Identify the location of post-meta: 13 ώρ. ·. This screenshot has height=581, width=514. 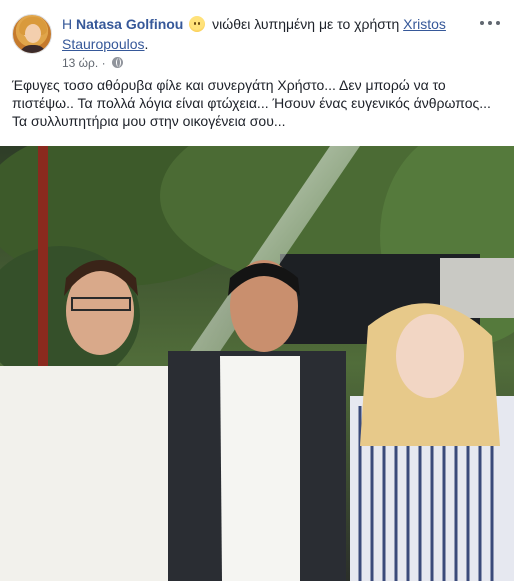
(92, 63).